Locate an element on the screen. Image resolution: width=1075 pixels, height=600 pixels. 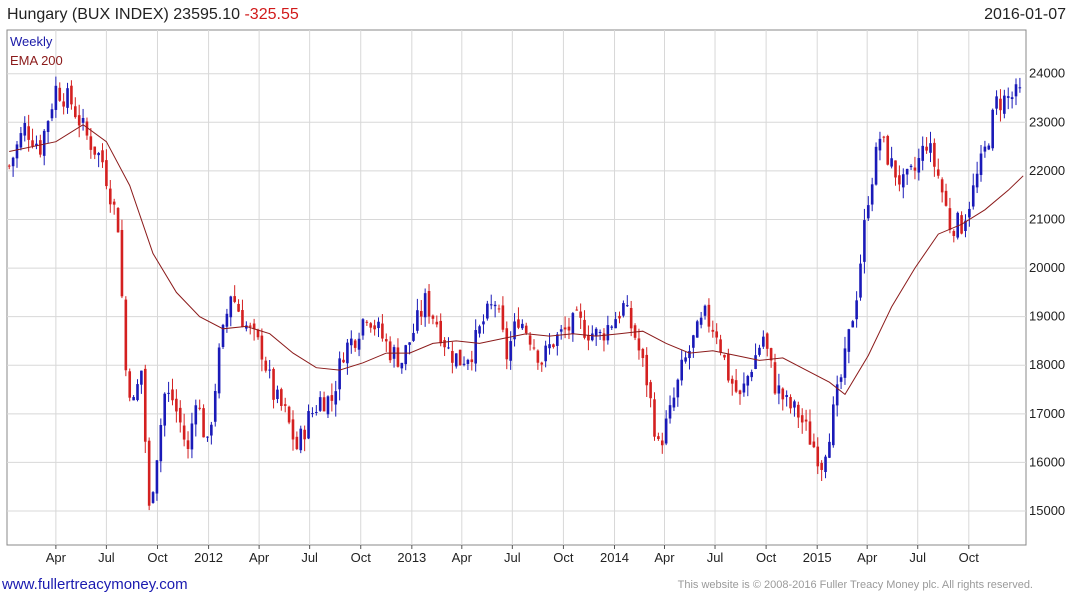
x-tick-label: 2012 is located at coordinates (208, 557).